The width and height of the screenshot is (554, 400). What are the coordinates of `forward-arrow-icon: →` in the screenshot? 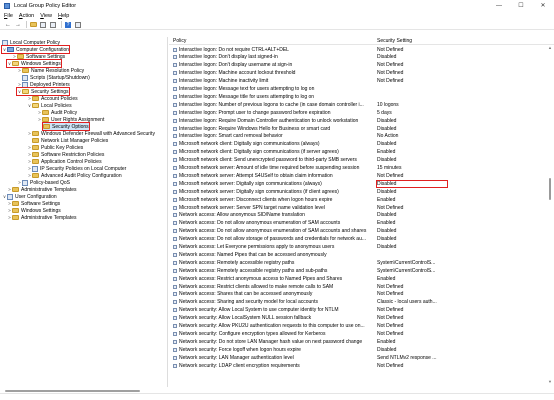 It's located at (18, 25).